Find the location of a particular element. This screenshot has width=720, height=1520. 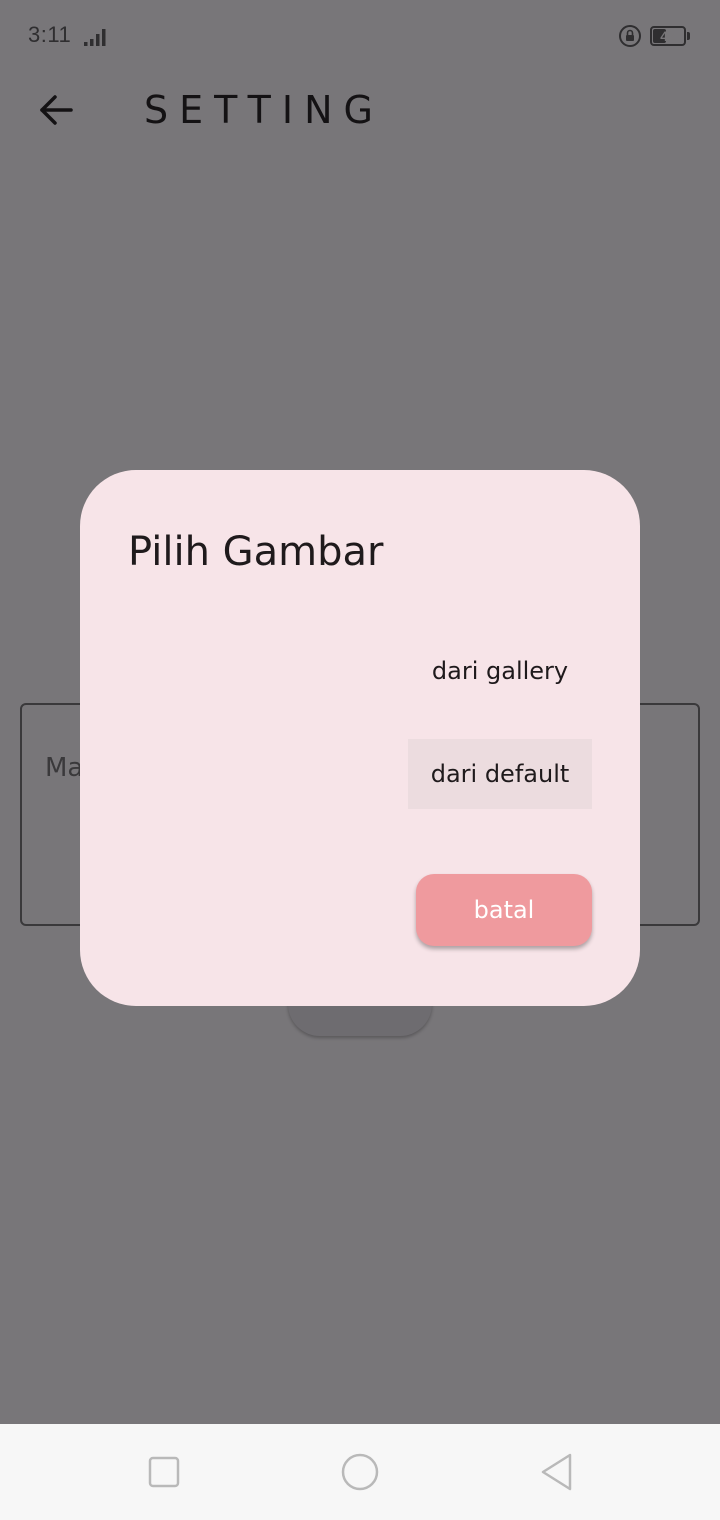

battery-percentage: 42 is located at coordinates (668, 36).